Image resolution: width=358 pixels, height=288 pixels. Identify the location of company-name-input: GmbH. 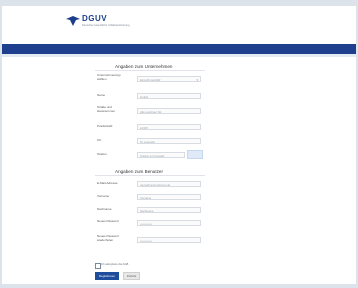
(169, 96).